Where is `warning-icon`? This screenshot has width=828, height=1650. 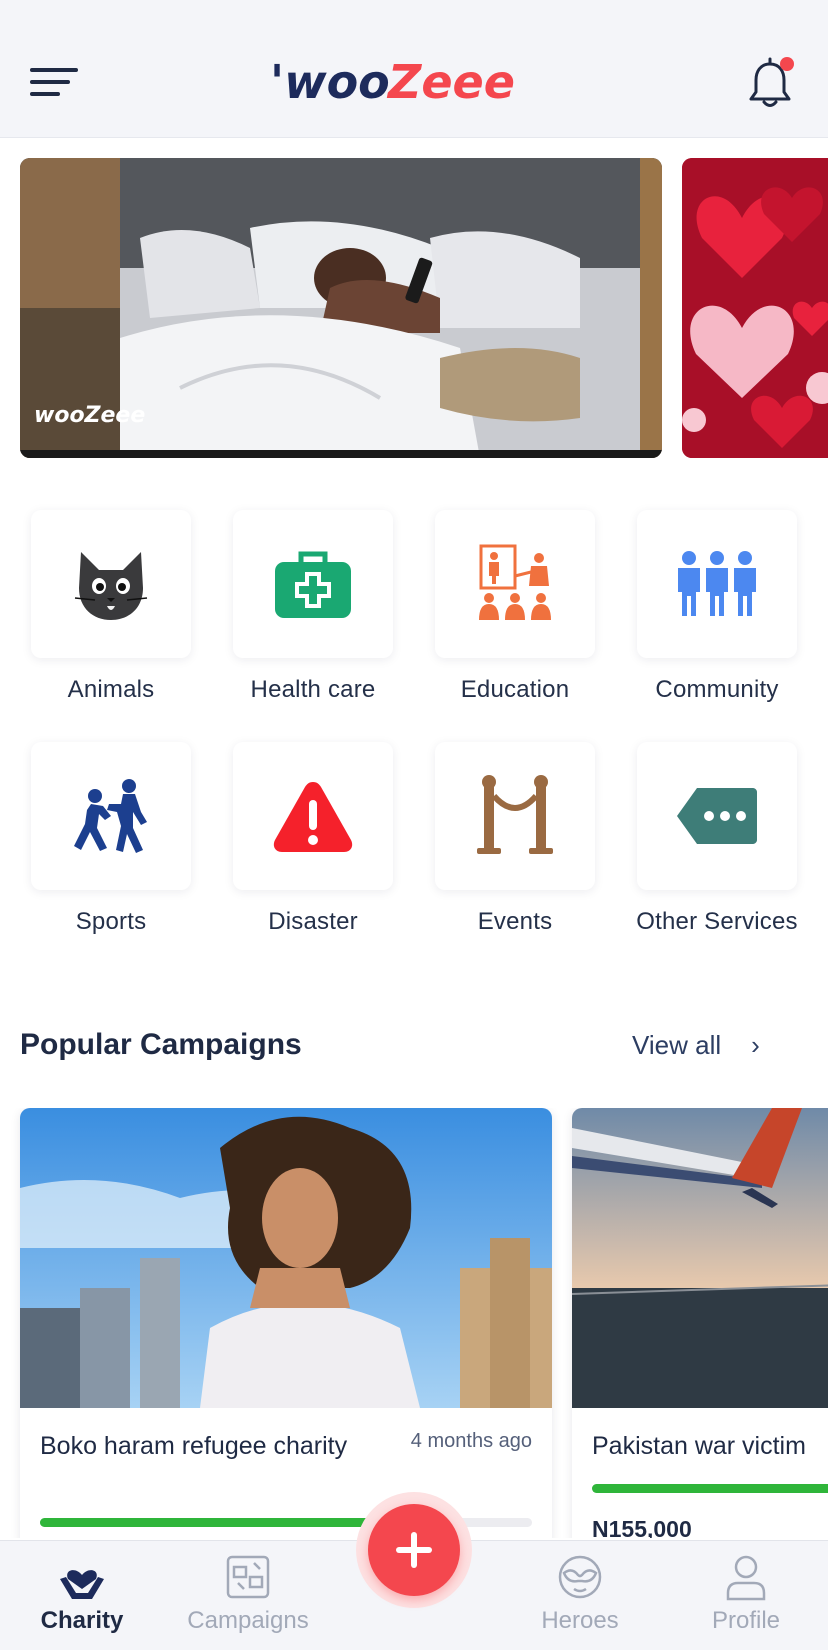 warning-icon is located at coordinates (313, 817).